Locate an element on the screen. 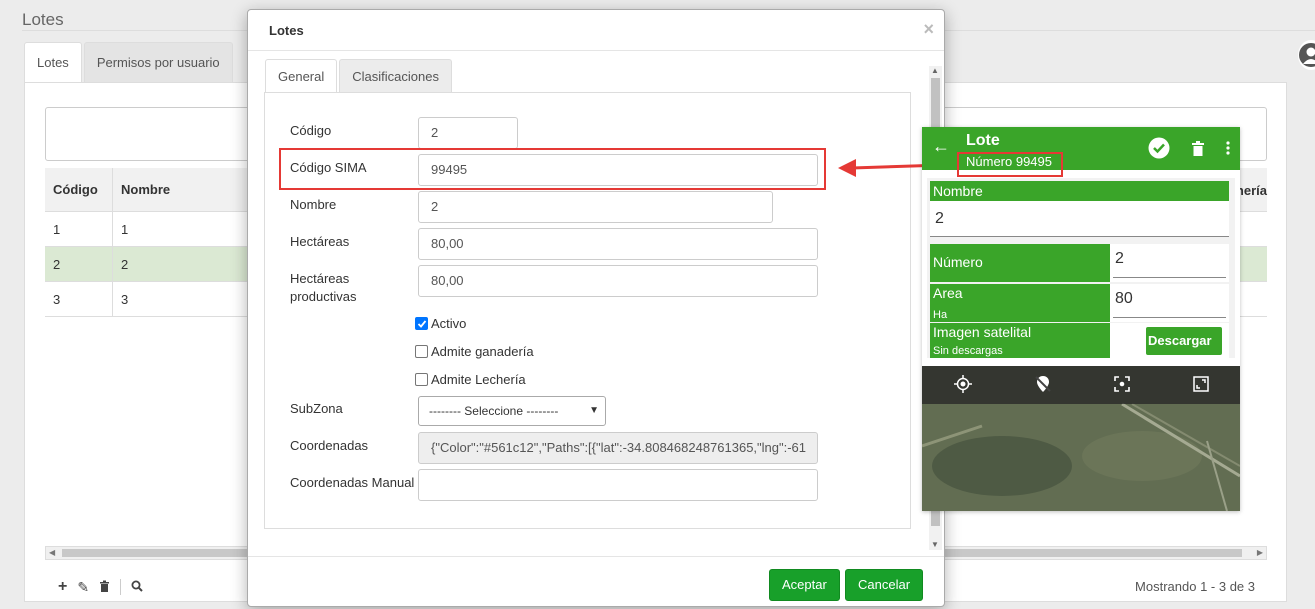 The image size is (1315, 609). mobile-imagen-status: Sin descargas is located at coordinates (968, 351).